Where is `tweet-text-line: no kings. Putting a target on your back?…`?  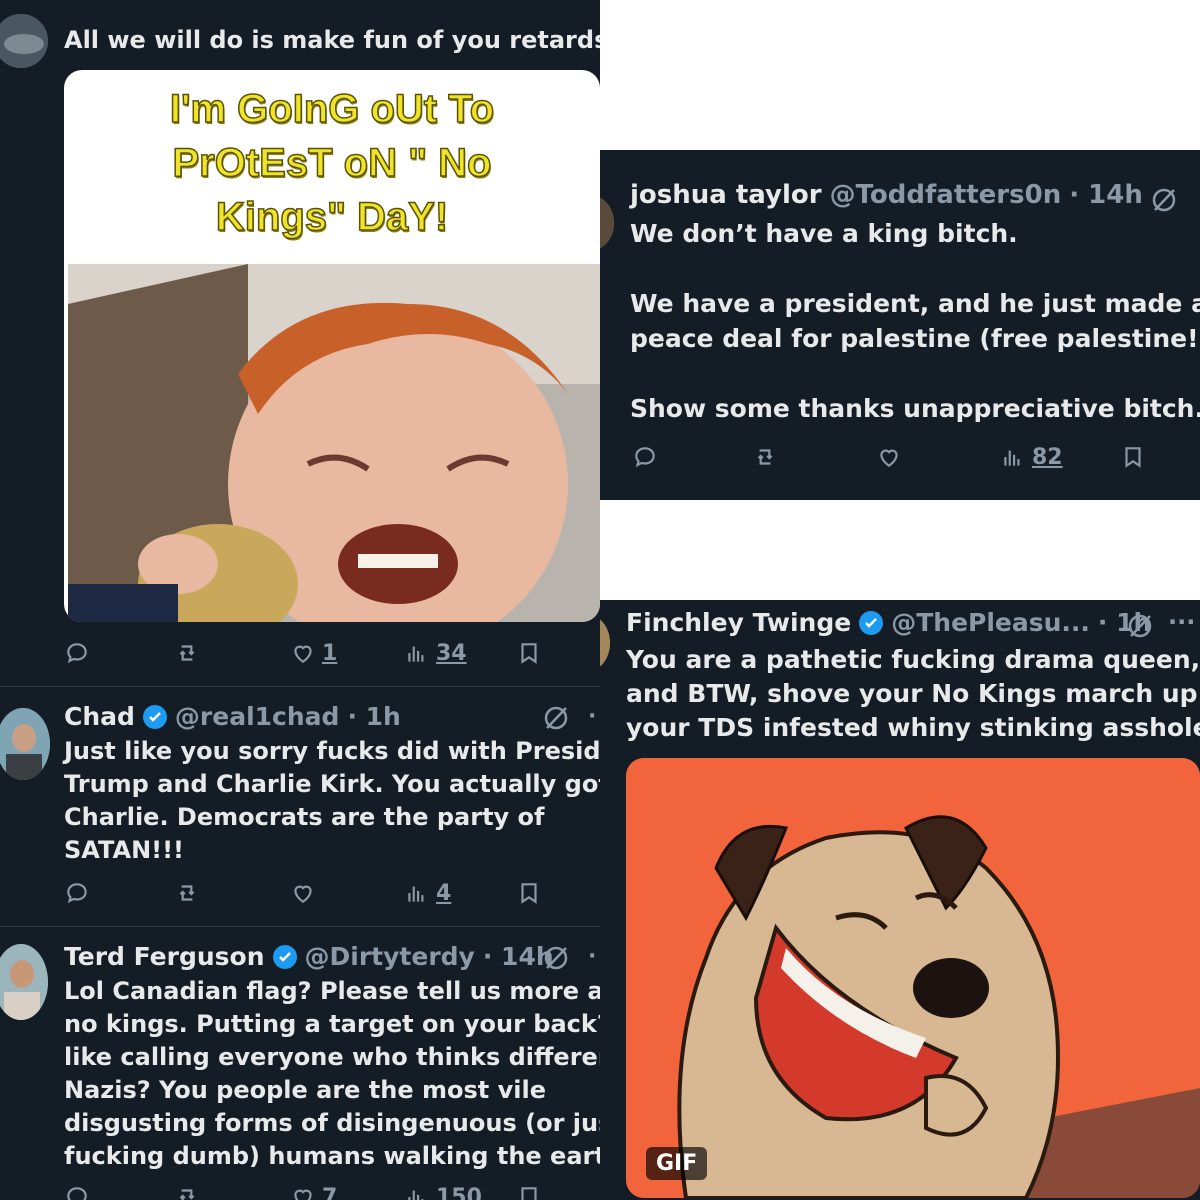
tweet-text-line: no kings. Putting a target on your back?… is located at coordinates (332, 1024).